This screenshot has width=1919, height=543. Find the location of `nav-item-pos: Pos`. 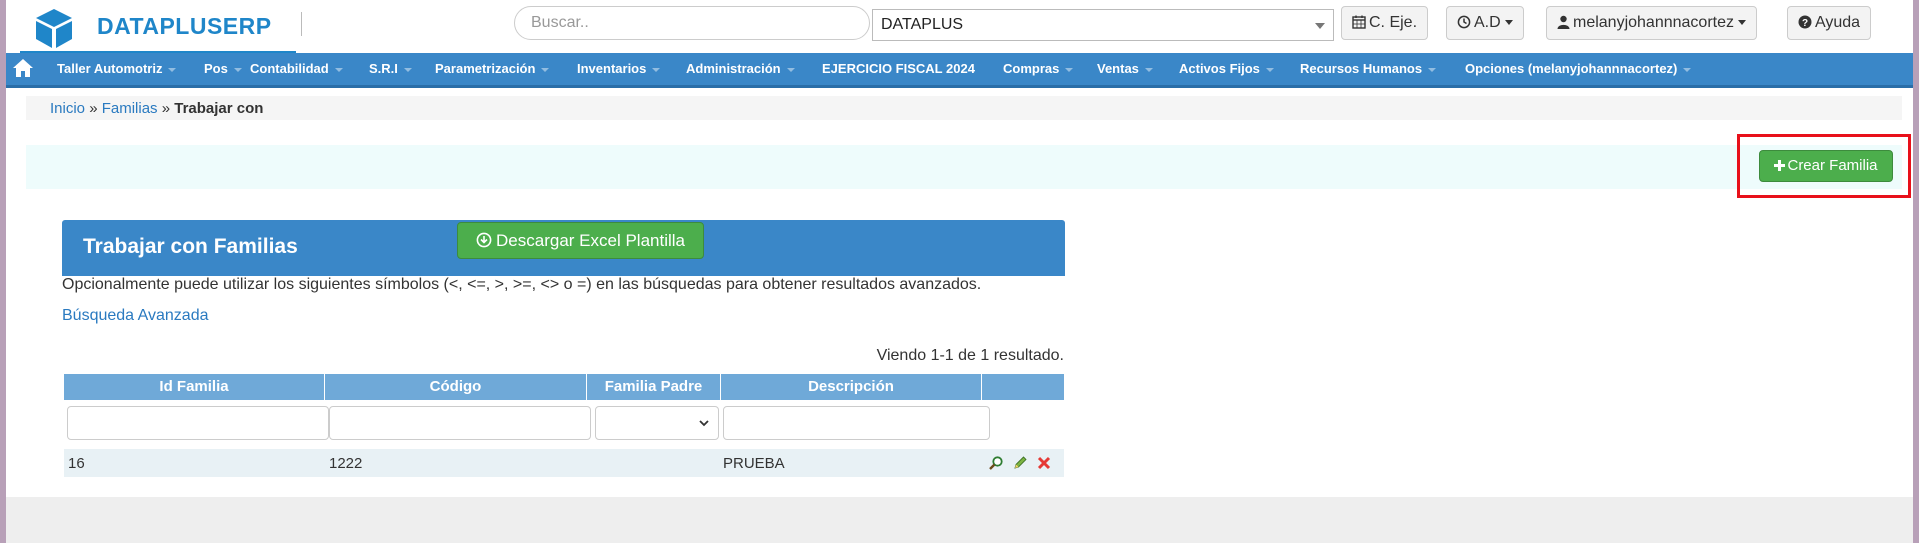

nav-item-pos: Pos is located at coordinates (223, 68).